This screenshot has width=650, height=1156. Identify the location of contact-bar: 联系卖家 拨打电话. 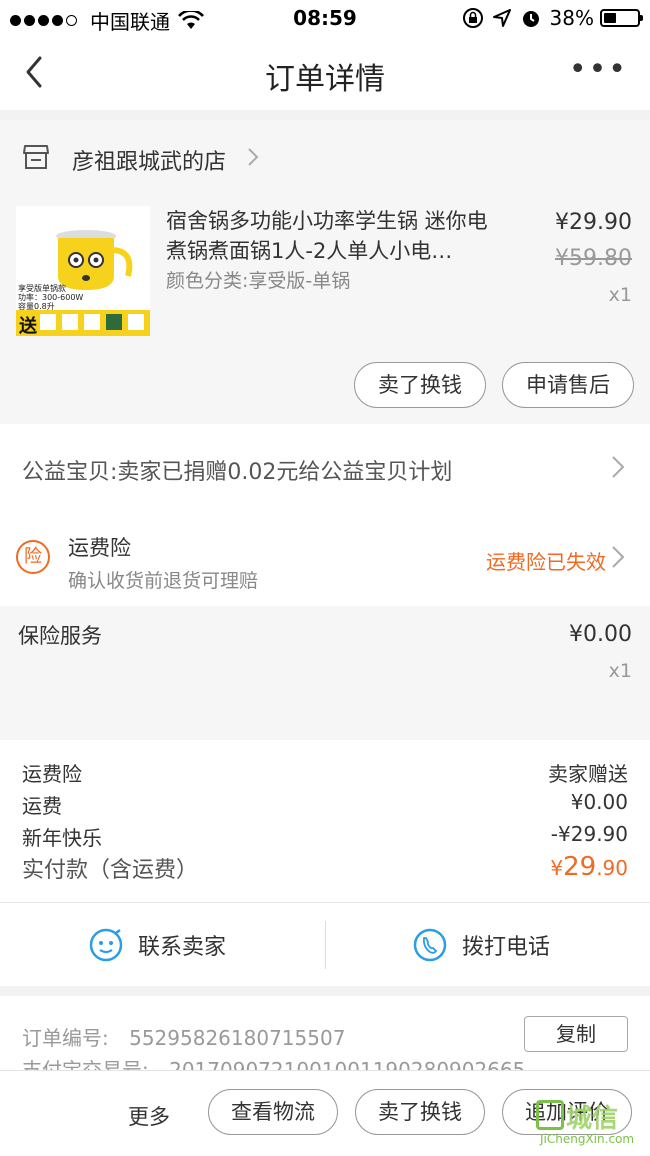
(325, 944).